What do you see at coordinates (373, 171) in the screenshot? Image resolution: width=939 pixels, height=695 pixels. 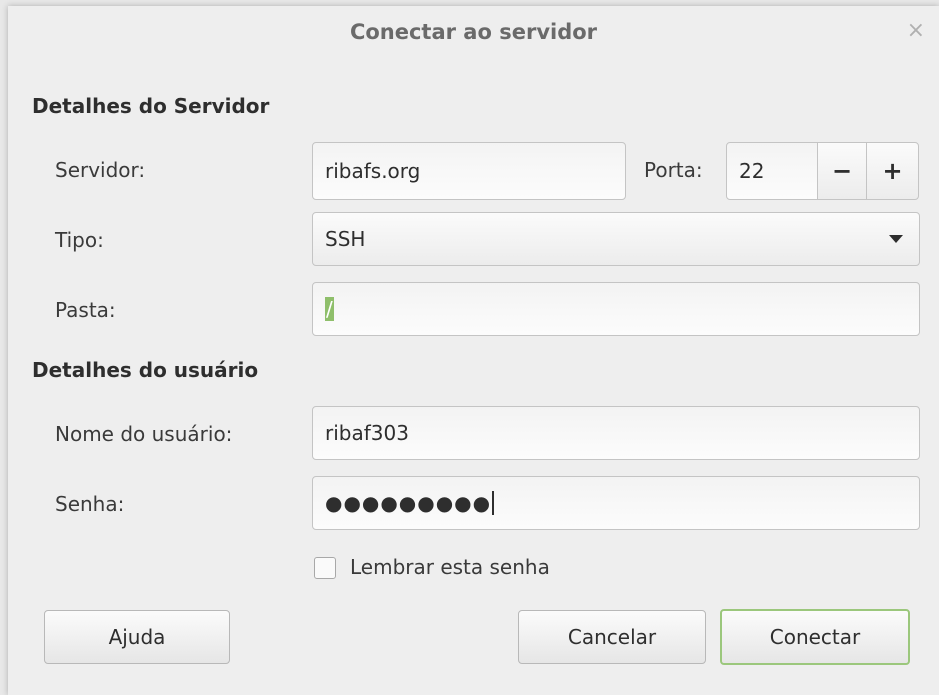 I see `server-input-value: ribafs.org` at bounding box center [373, 171].